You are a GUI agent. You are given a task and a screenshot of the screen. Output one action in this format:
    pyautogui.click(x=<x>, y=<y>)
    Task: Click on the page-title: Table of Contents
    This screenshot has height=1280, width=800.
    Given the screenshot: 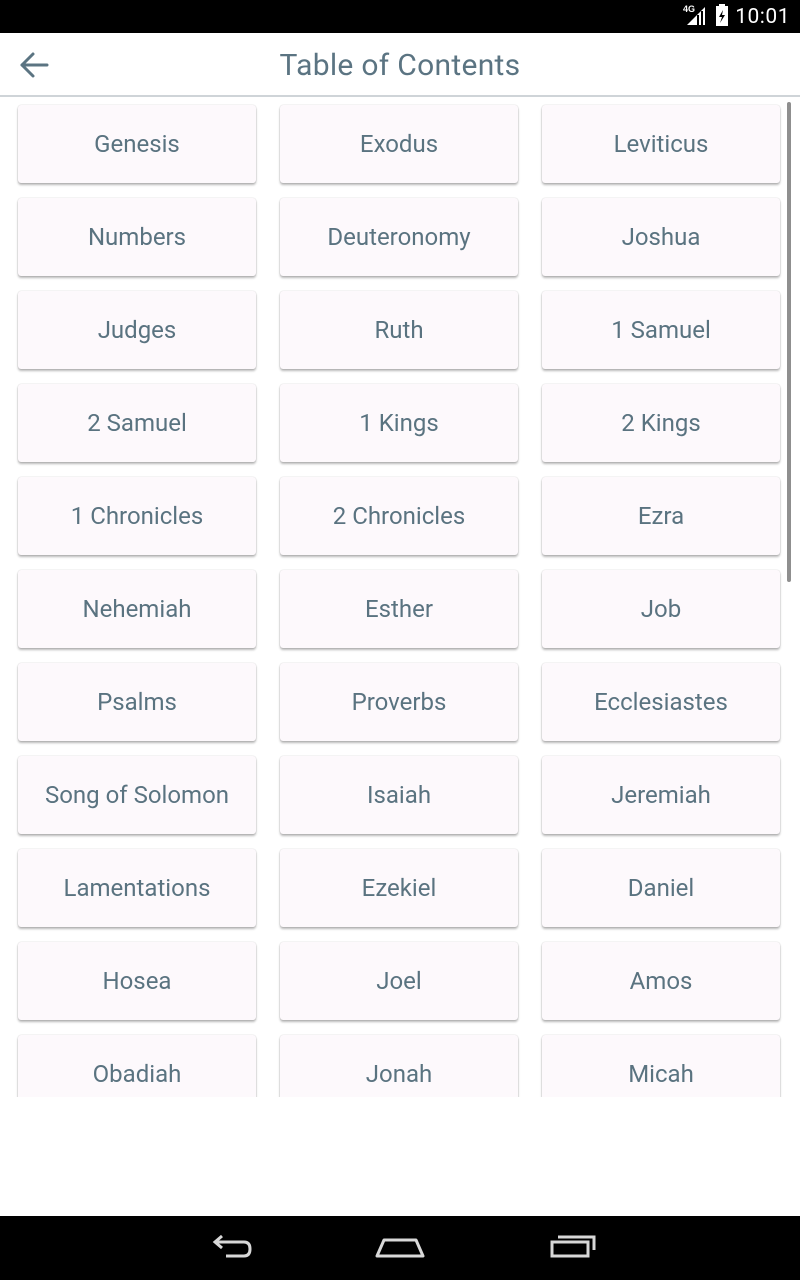 What is the action you would take?
    pyautogui.click(x=400, y=65)
    